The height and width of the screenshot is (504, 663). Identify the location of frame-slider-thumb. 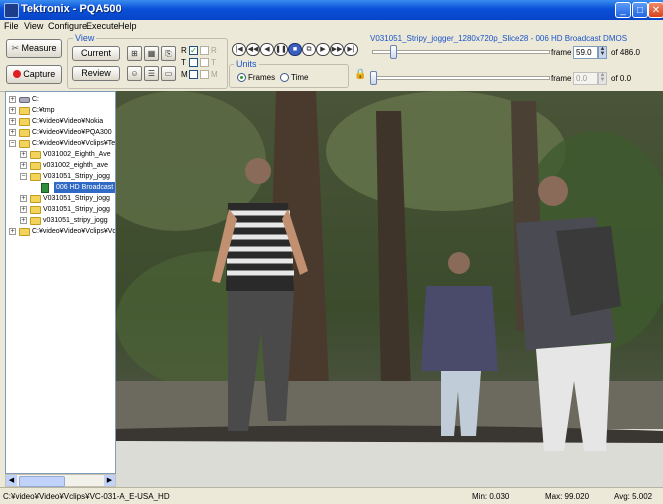
(394, 52).